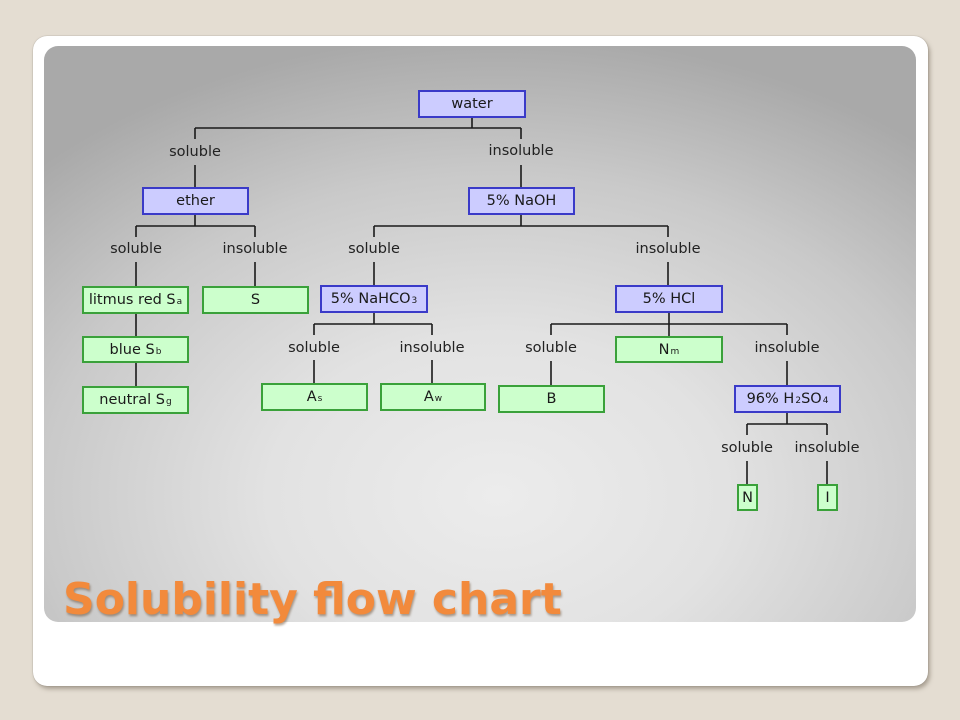  I want to click on edge-label-ether-insoluble: insoluble, so click(255, 249).